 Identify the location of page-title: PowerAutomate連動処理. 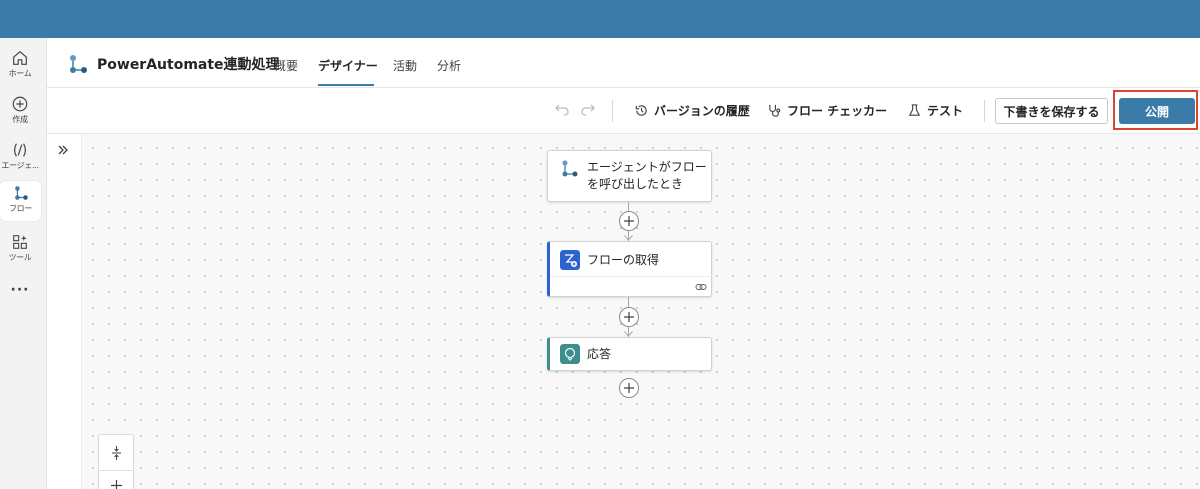
(188, 65).